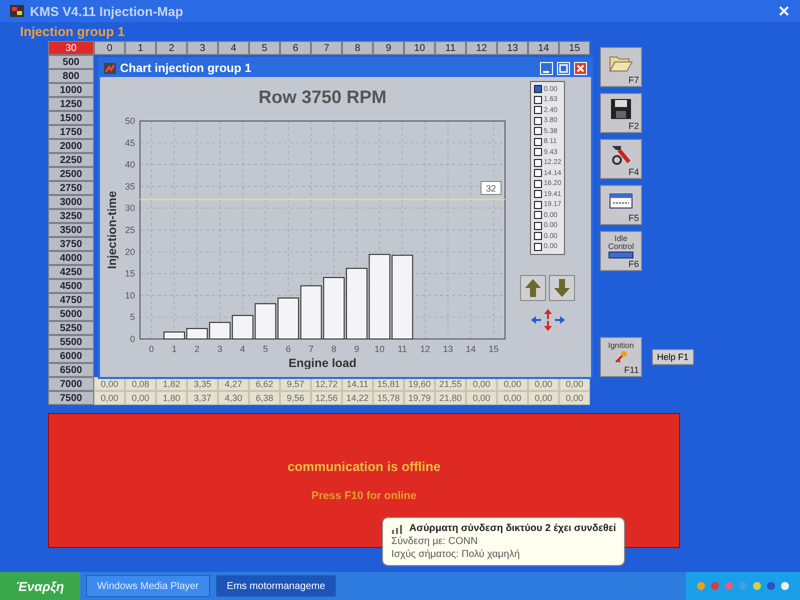 This screenshot has width=800, height=600. Describe the element at coordinates (295, 398) in the screenshot. I see `table-cell: 9,56` at that location.